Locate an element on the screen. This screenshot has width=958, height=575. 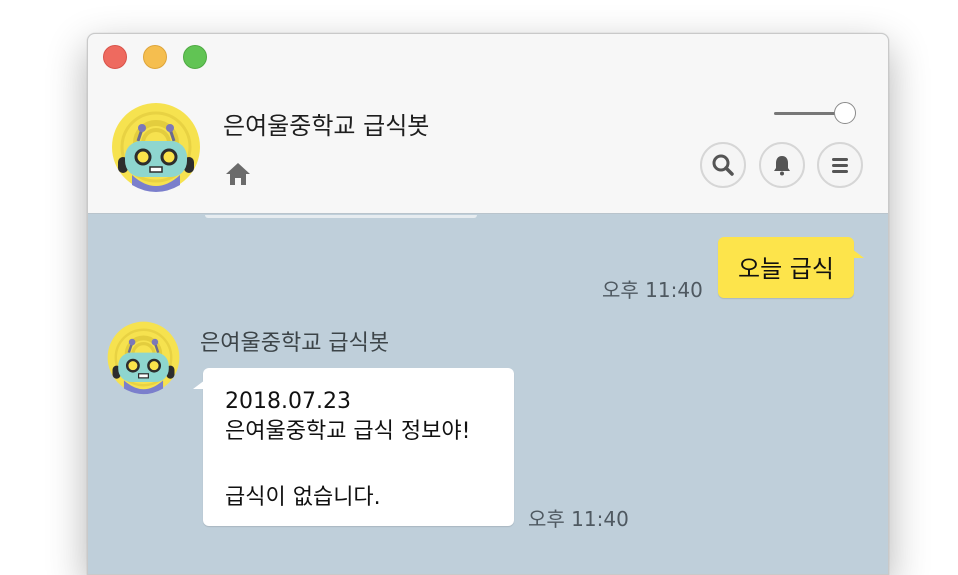
slider-knob is located at coordinates (845, 113).